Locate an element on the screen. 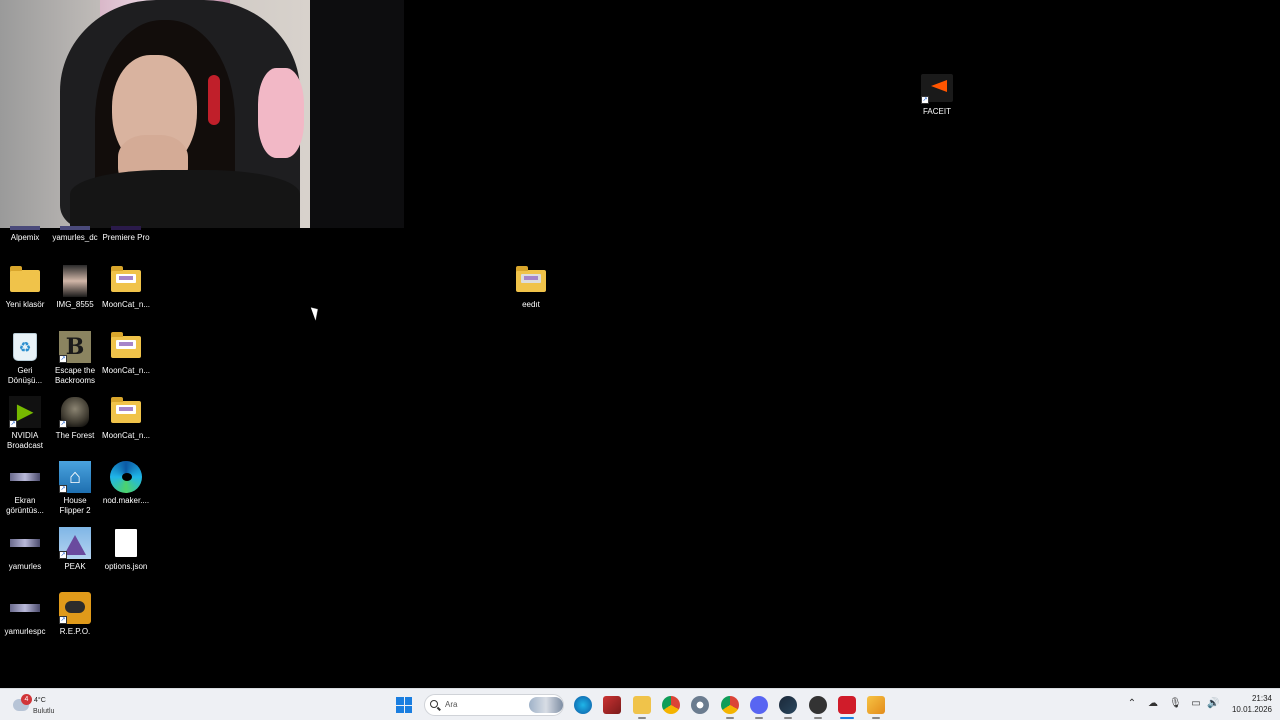 The image size is (1280, 720). recycle-bin-icon: ♻ is located at coordinates (25, 347).